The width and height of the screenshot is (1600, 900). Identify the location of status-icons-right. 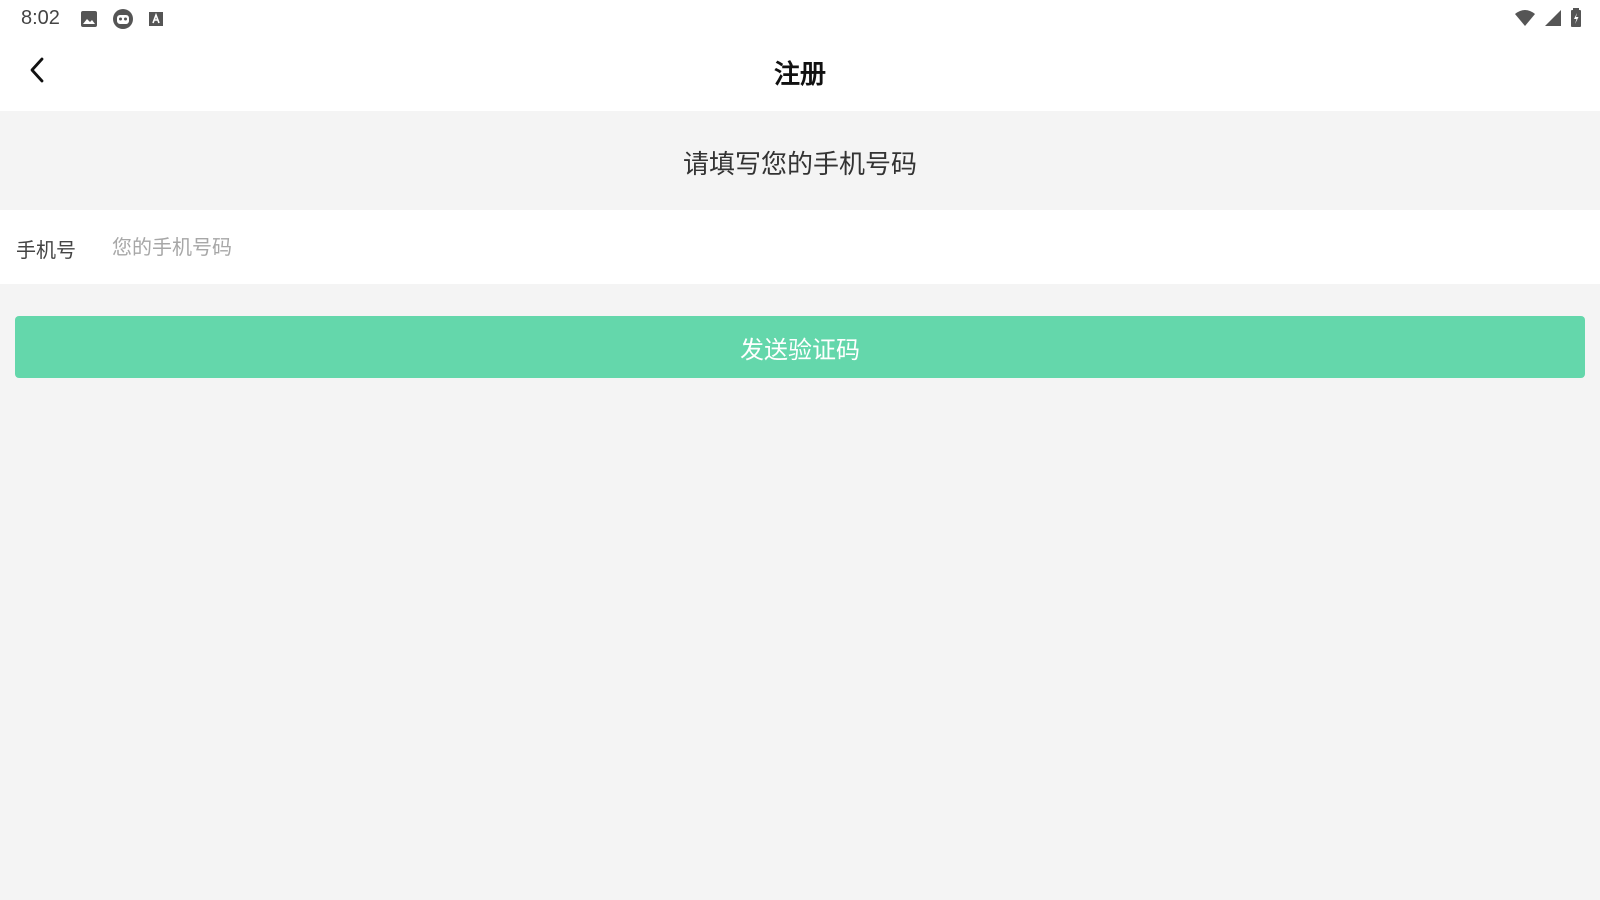
(1548, 20).